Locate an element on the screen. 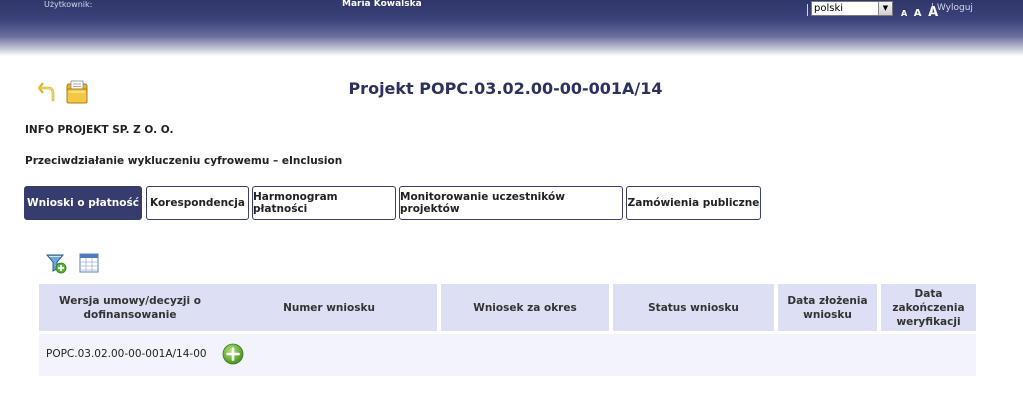 This screenshot has width=1023, height=419. tab-public-procurement: Zamówienia publiczne is located at coordinates (693, 203).